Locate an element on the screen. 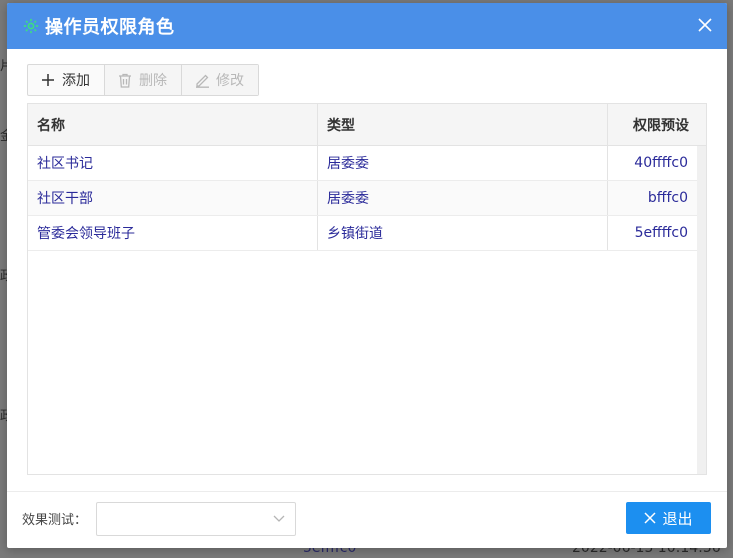 This screenshot has width=733, height=558. table-row: 社区干部 居委委 bfffc0 is located at coordinates (367, 198).